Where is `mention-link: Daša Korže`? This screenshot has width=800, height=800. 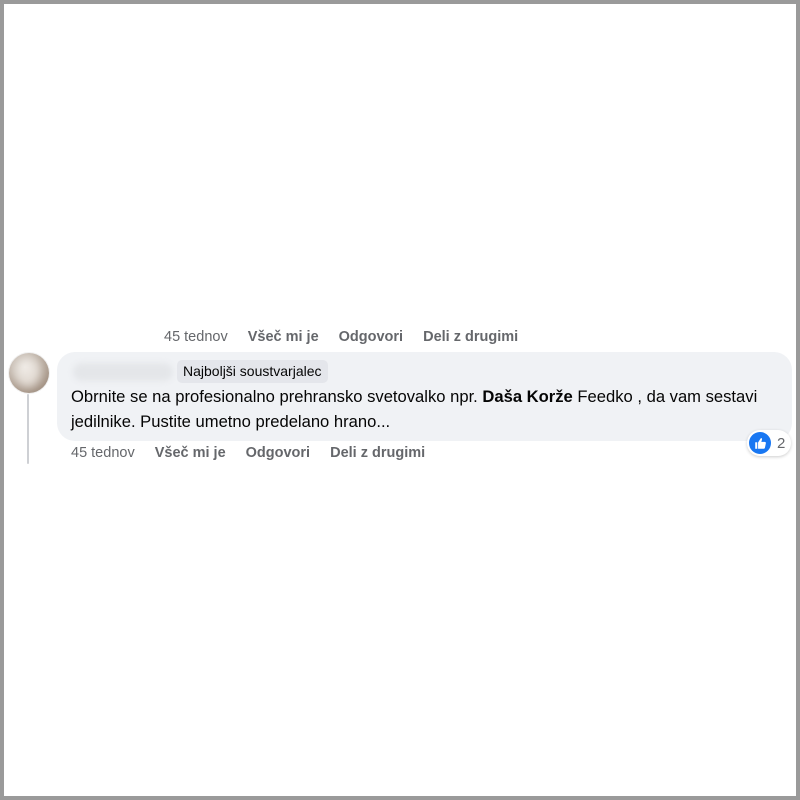
mention-link: Daša Korže is located at coordinates (527, 396).